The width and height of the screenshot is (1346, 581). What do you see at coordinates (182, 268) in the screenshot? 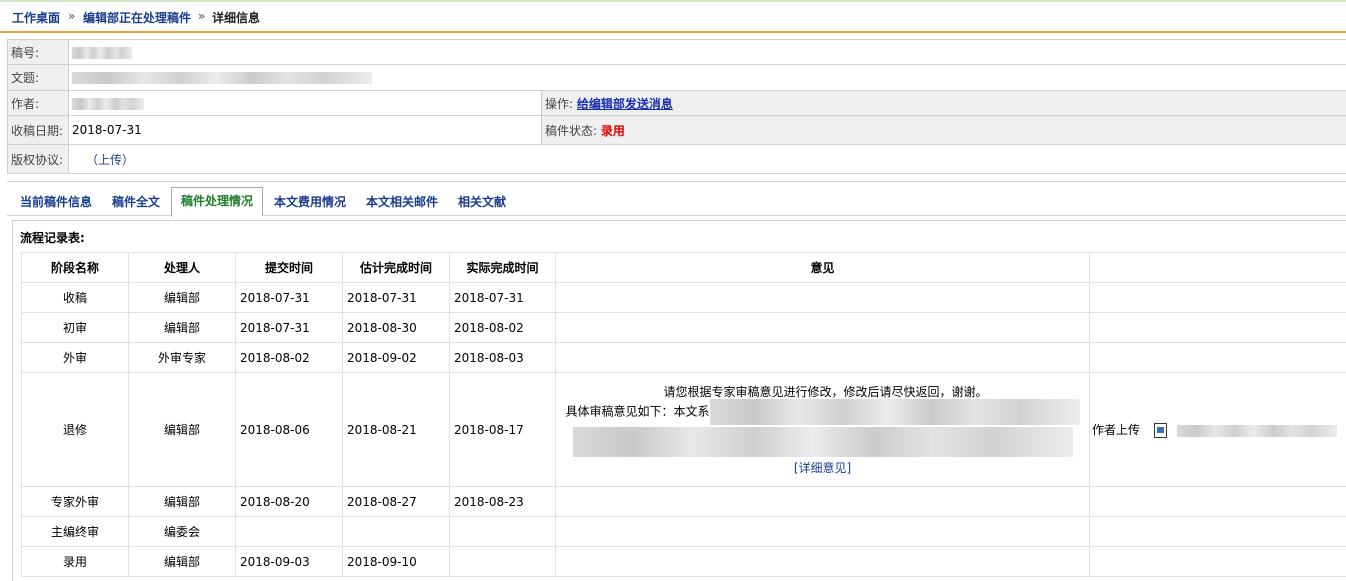
I see `col-header-handler: 处理人` at bounding box center [182, 268].